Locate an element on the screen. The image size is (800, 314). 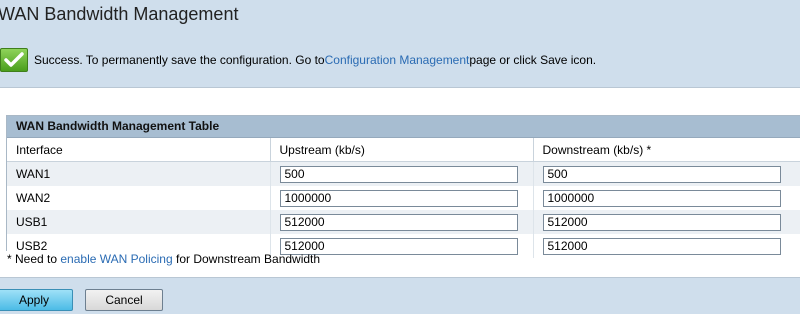
upstream-input-wan2 is located at coordinates (398, 198).